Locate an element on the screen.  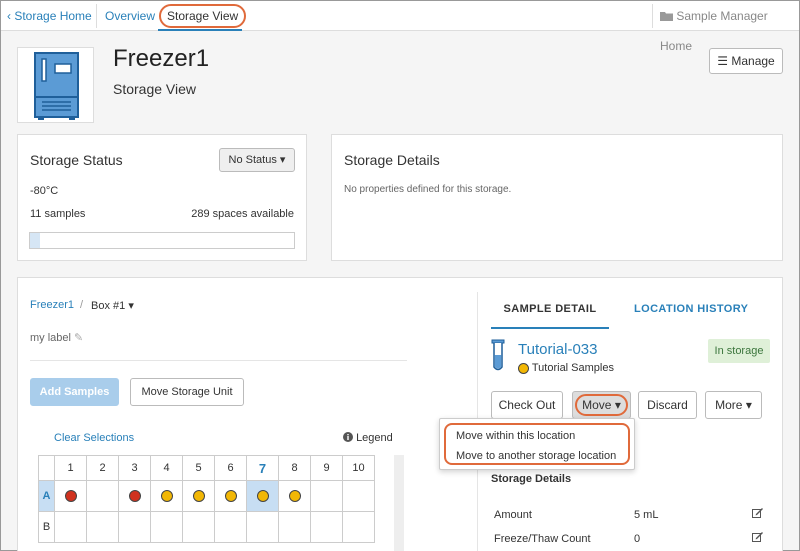
prop-amount-value: 5 mL is located at coordinates (646, 515).